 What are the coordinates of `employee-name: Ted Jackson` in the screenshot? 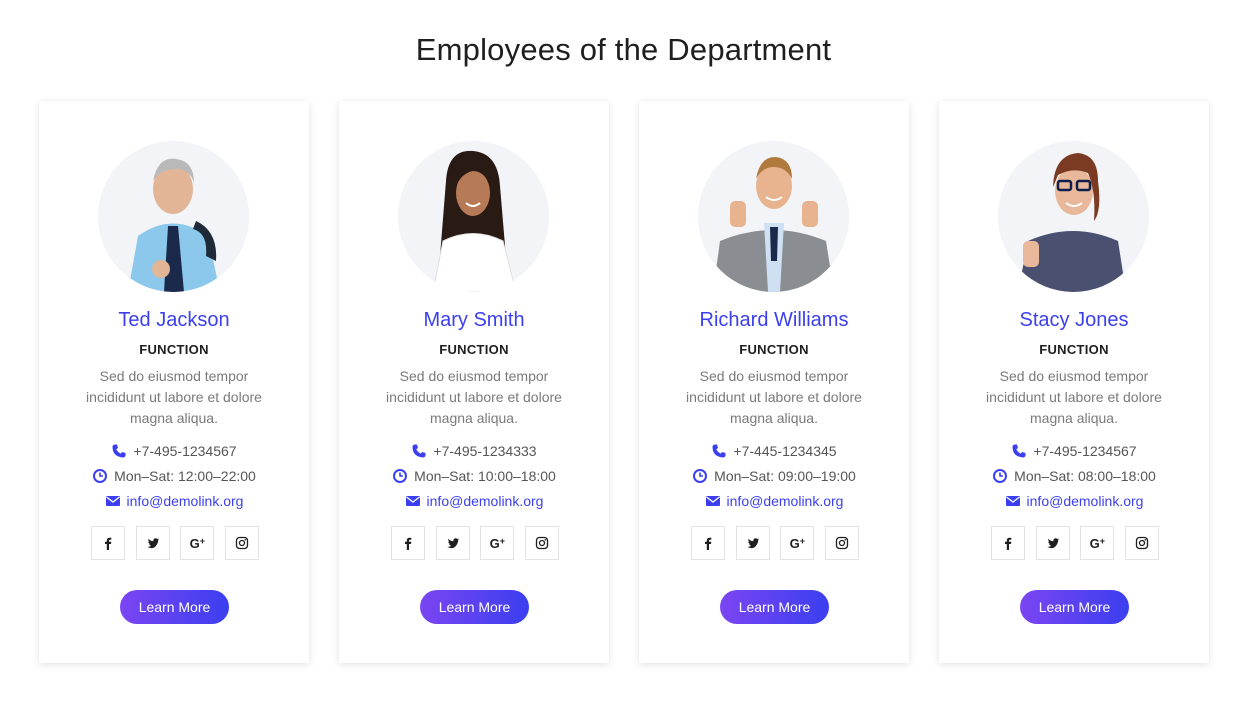 It's located at (174, 320).